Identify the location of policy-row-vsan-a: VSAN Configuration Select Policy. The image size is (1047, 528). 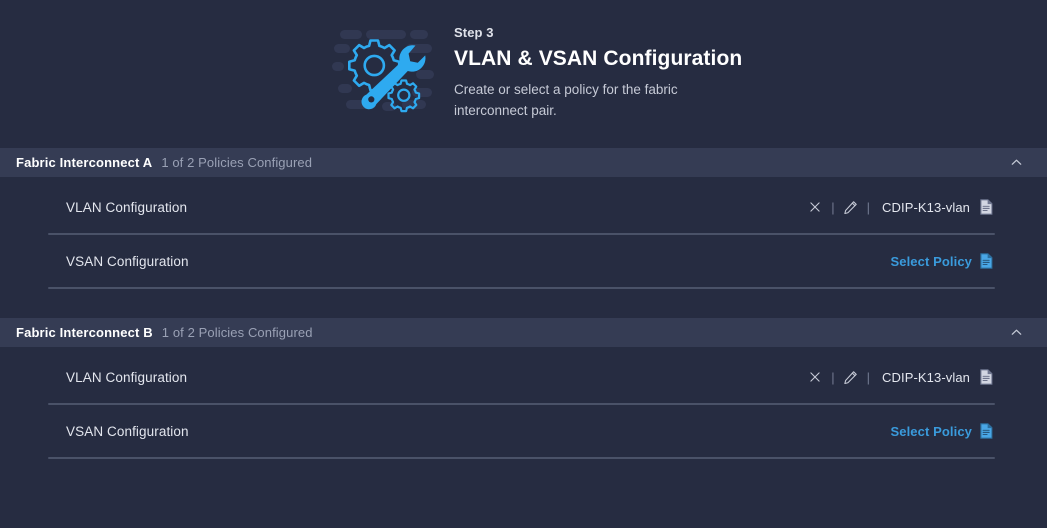
(523, 261).